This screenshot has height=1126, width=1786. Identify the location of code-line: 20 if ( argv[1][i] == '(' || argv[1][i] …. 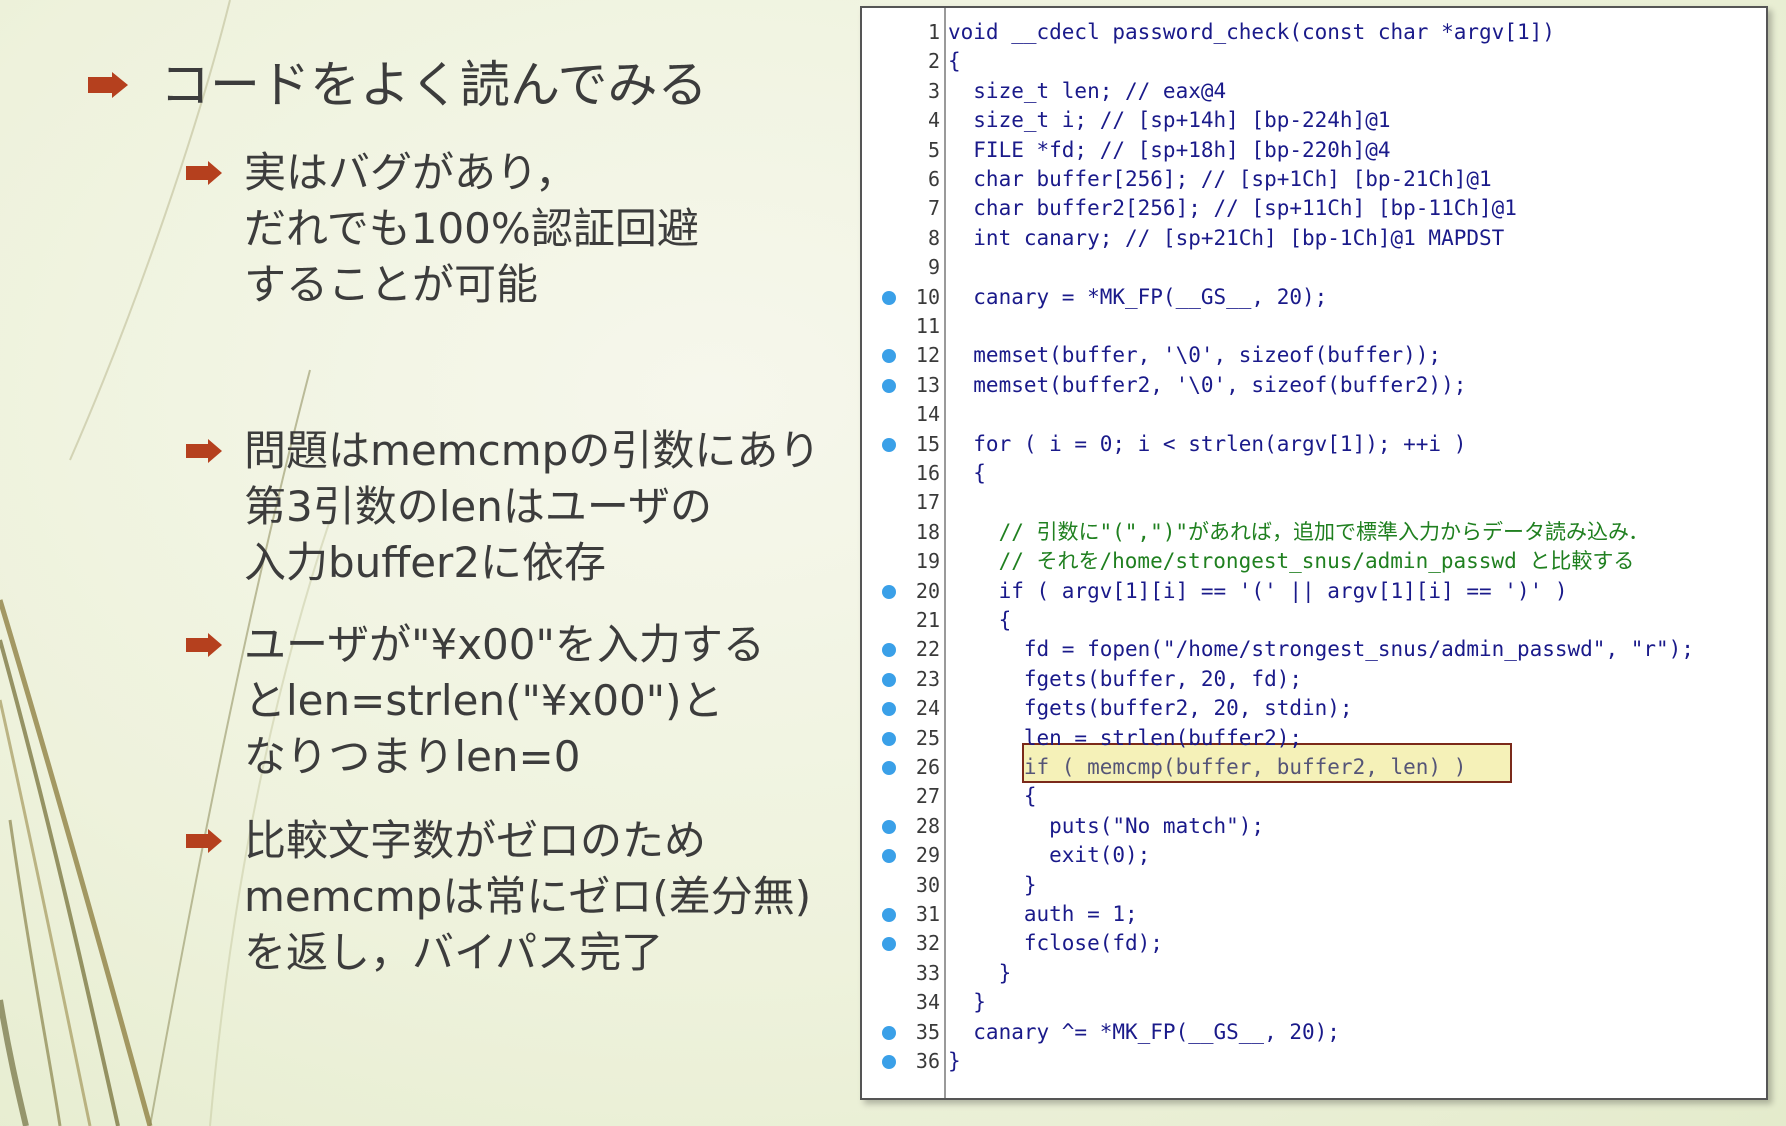
(1314, 591).